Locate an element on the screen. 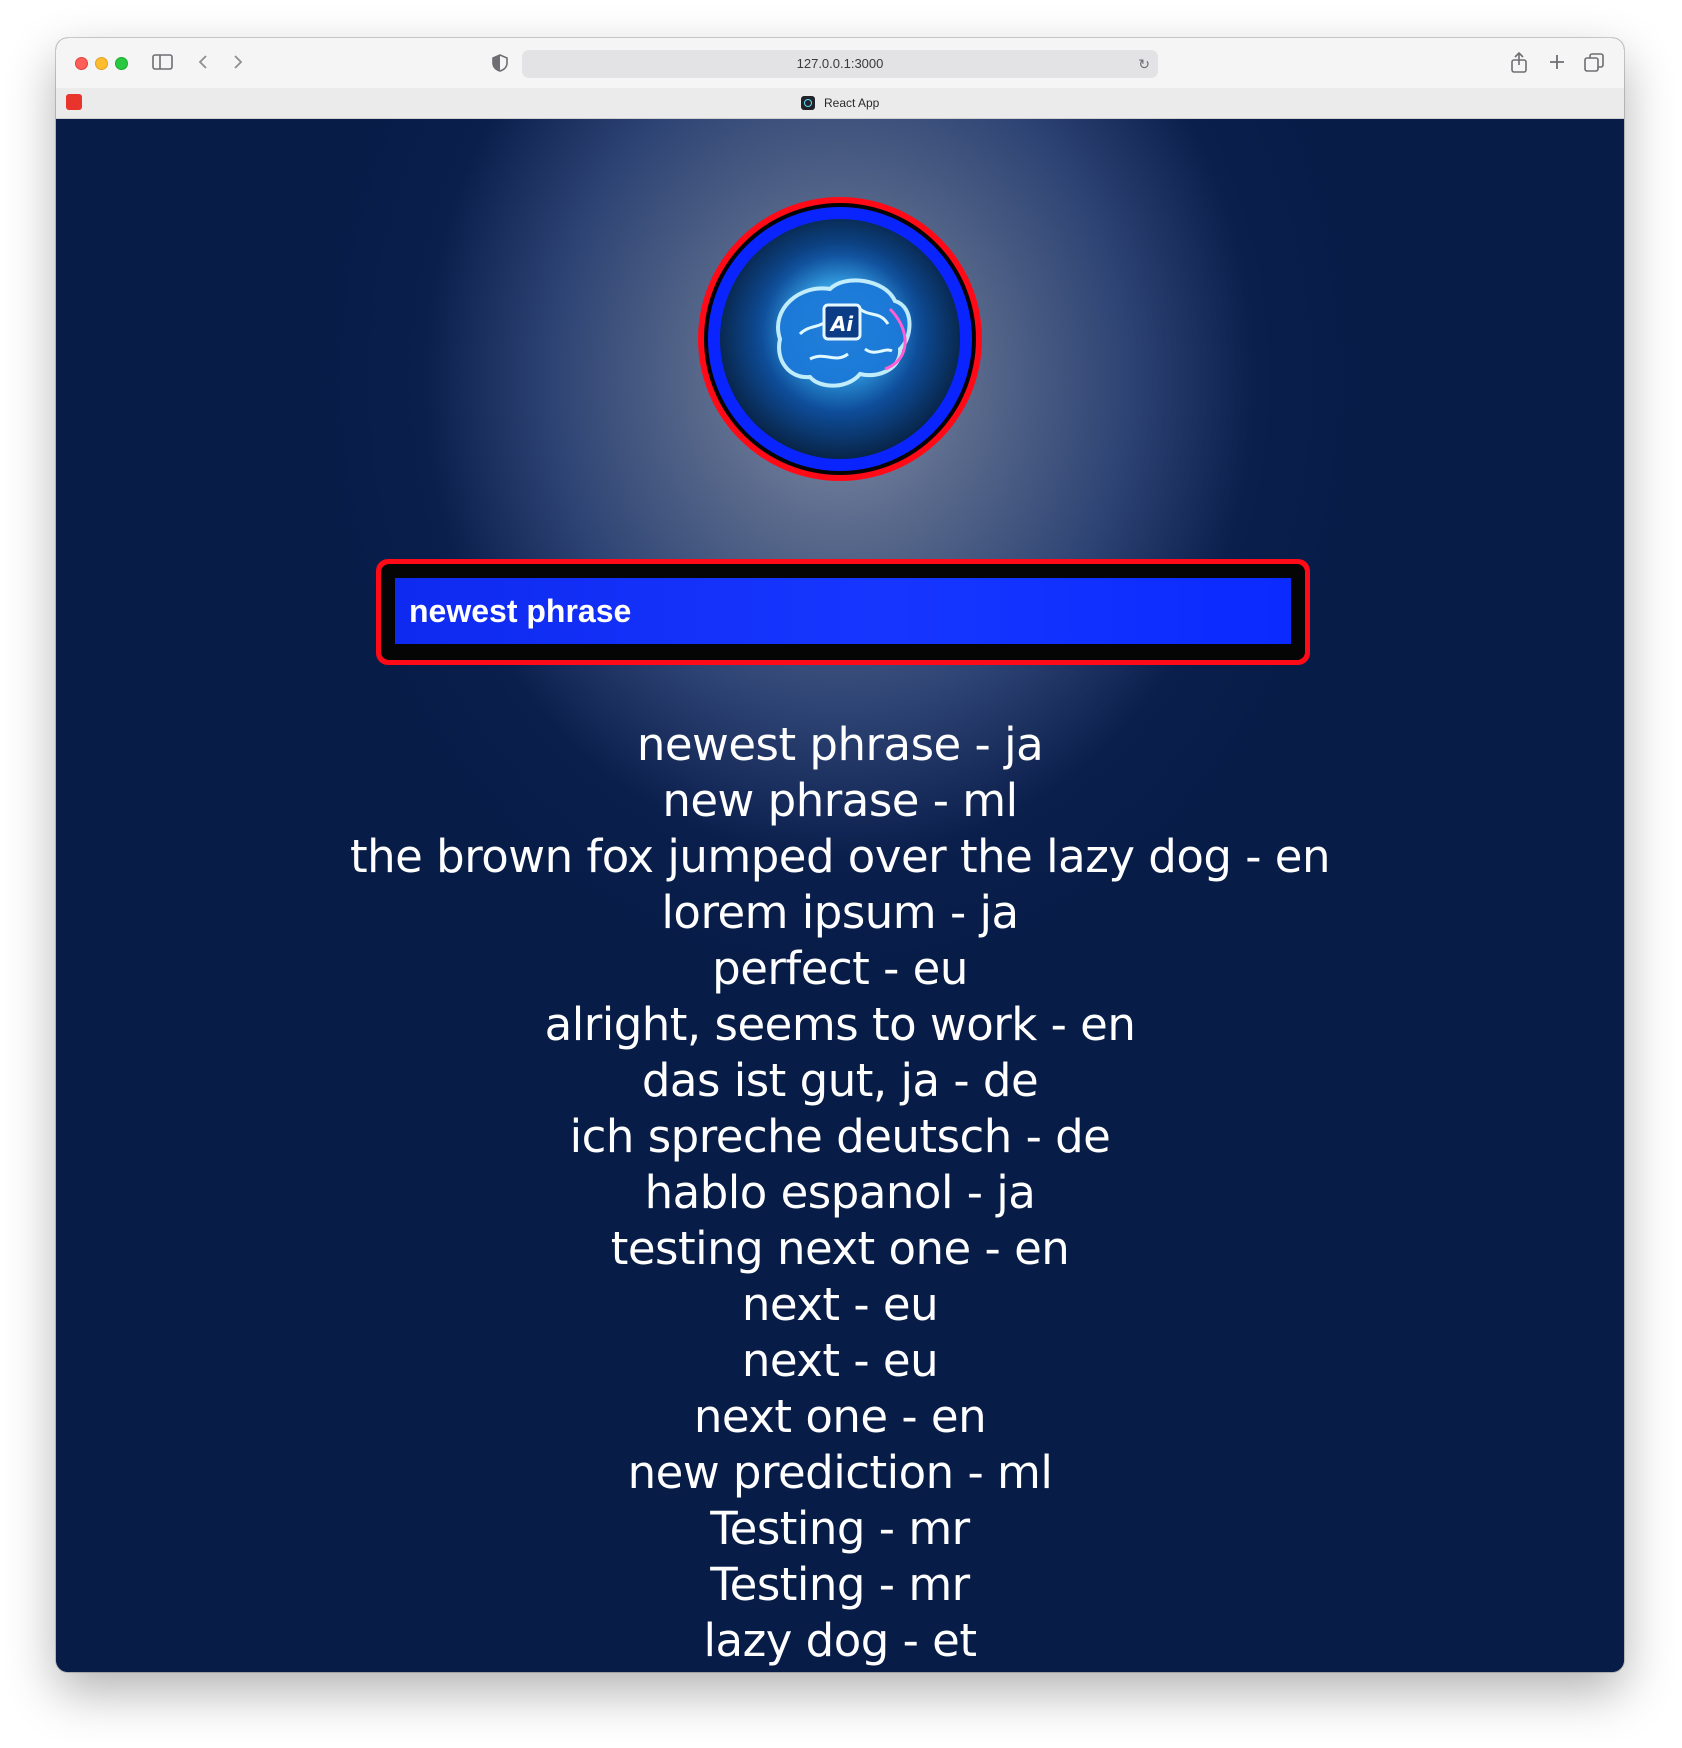 The image size is (1682, 1748). share-icon is located at coordinates (1519, 64).